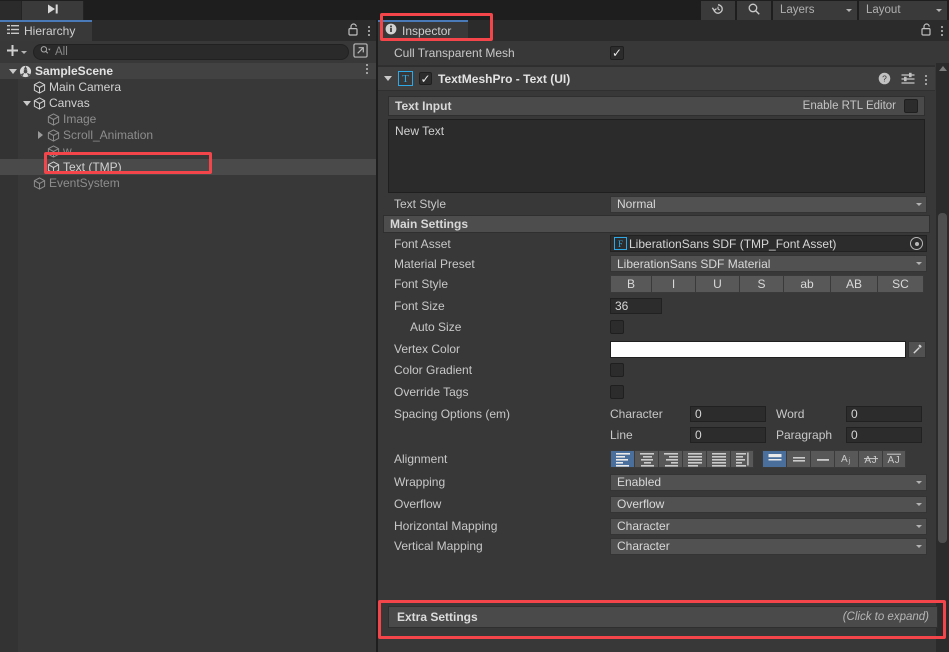 The height and width of the screenshot is (652, 949). What do you see at coordinates (718, 10) in the screenshot?
I see `history-button` at bounding box center [718, 10].